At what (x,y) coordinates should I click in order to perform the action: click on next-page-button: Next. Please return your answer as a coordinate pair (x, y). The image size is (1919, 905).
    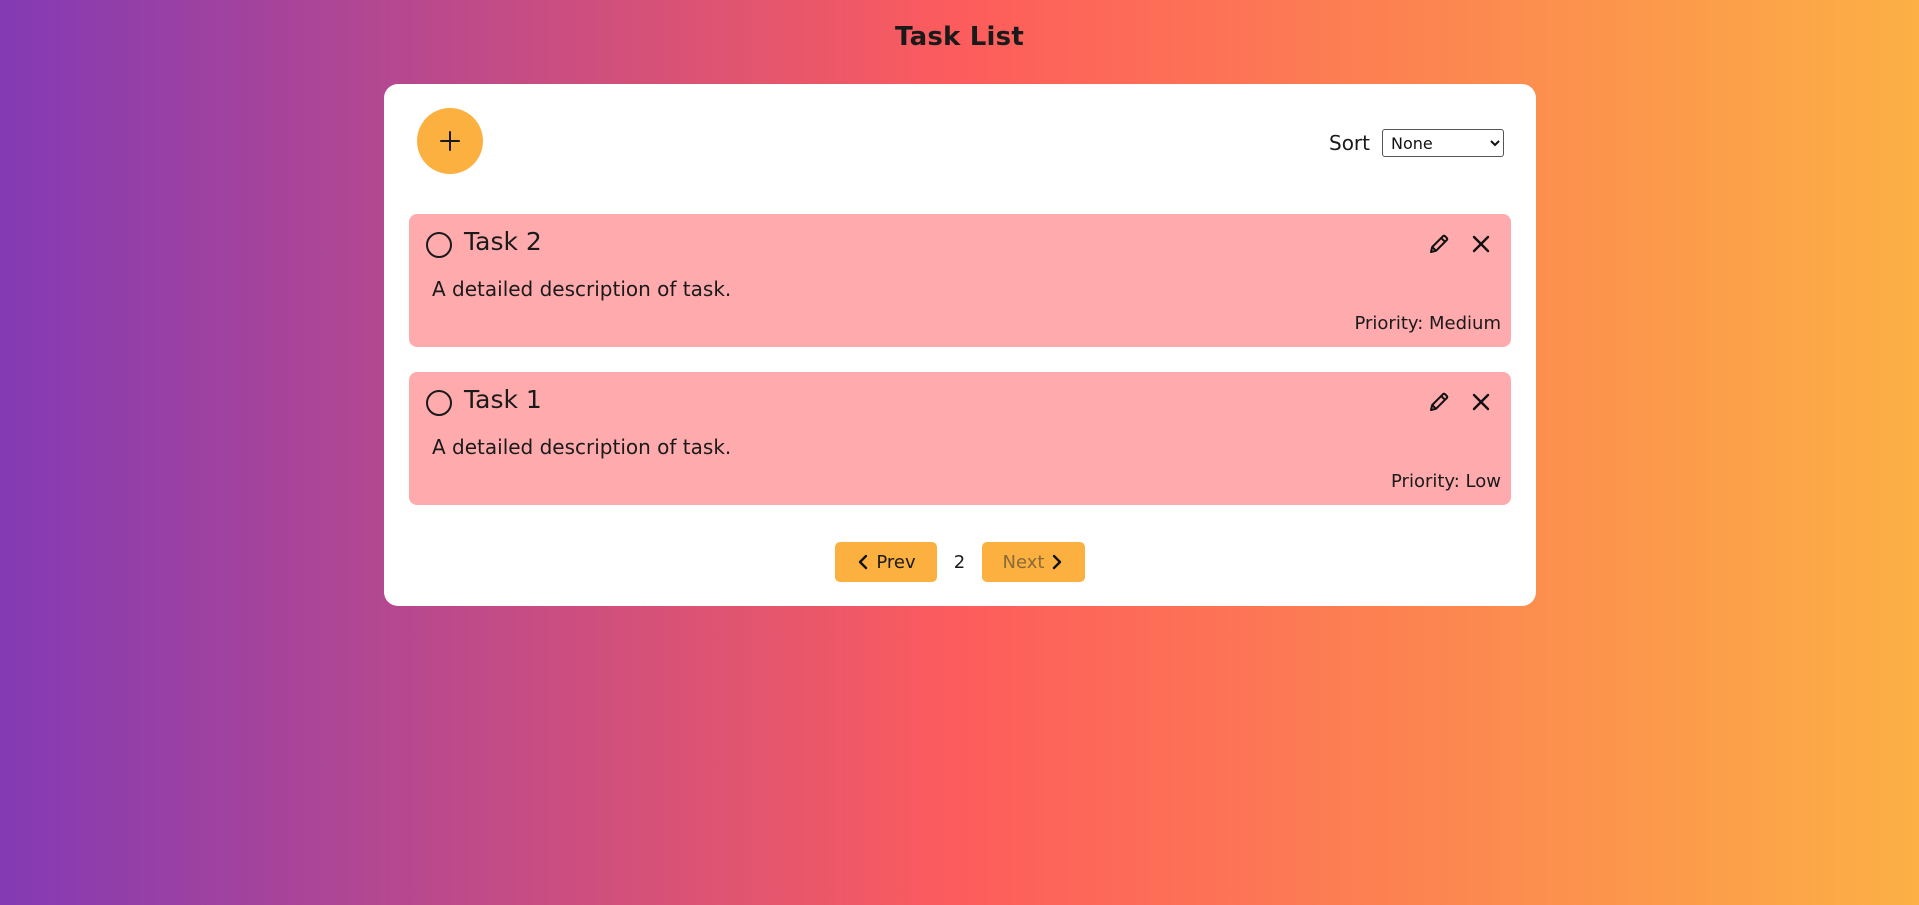
    Looking at the image, I should click on (1033, 562).